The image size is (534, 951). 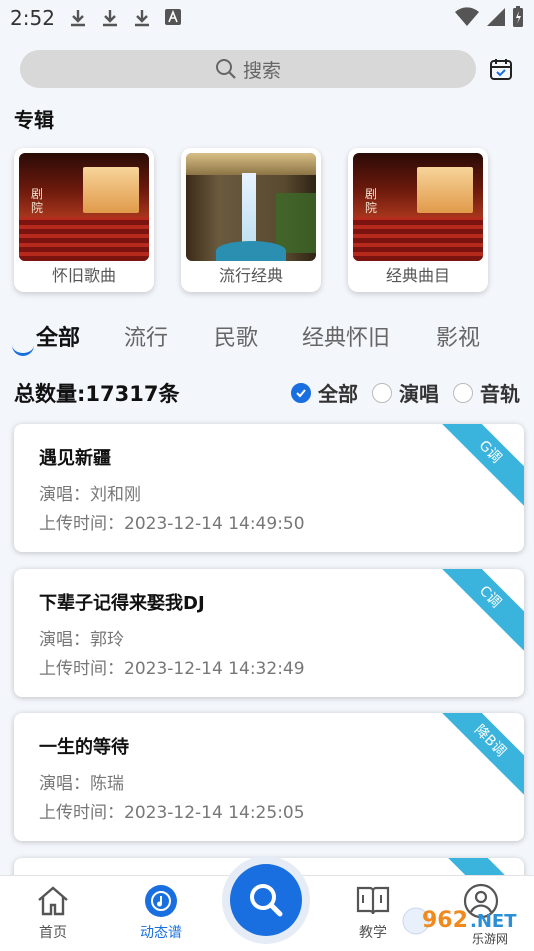 I want to click on nav-teaching: 教学, so click(x=373, y=912).